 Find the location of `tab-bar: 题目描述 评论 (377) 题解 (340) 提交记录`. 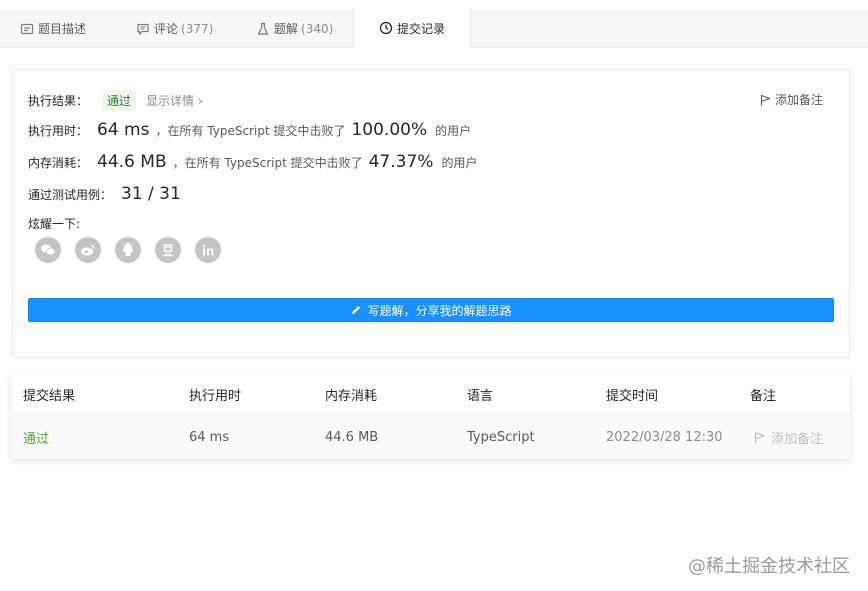

tab-bar: 题目描述 评论 (377) 题解 (340) 提交记录 is located at coordinates (434, 28).